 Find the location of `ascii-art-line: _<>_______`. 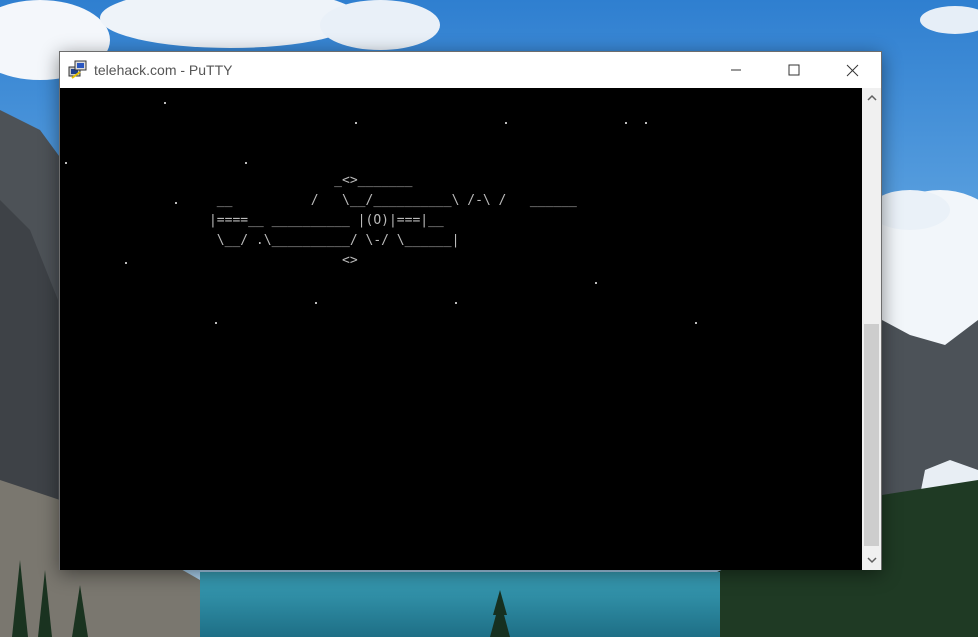

ascii-art-line: _<>_______ is located at coordinates (287, 180).